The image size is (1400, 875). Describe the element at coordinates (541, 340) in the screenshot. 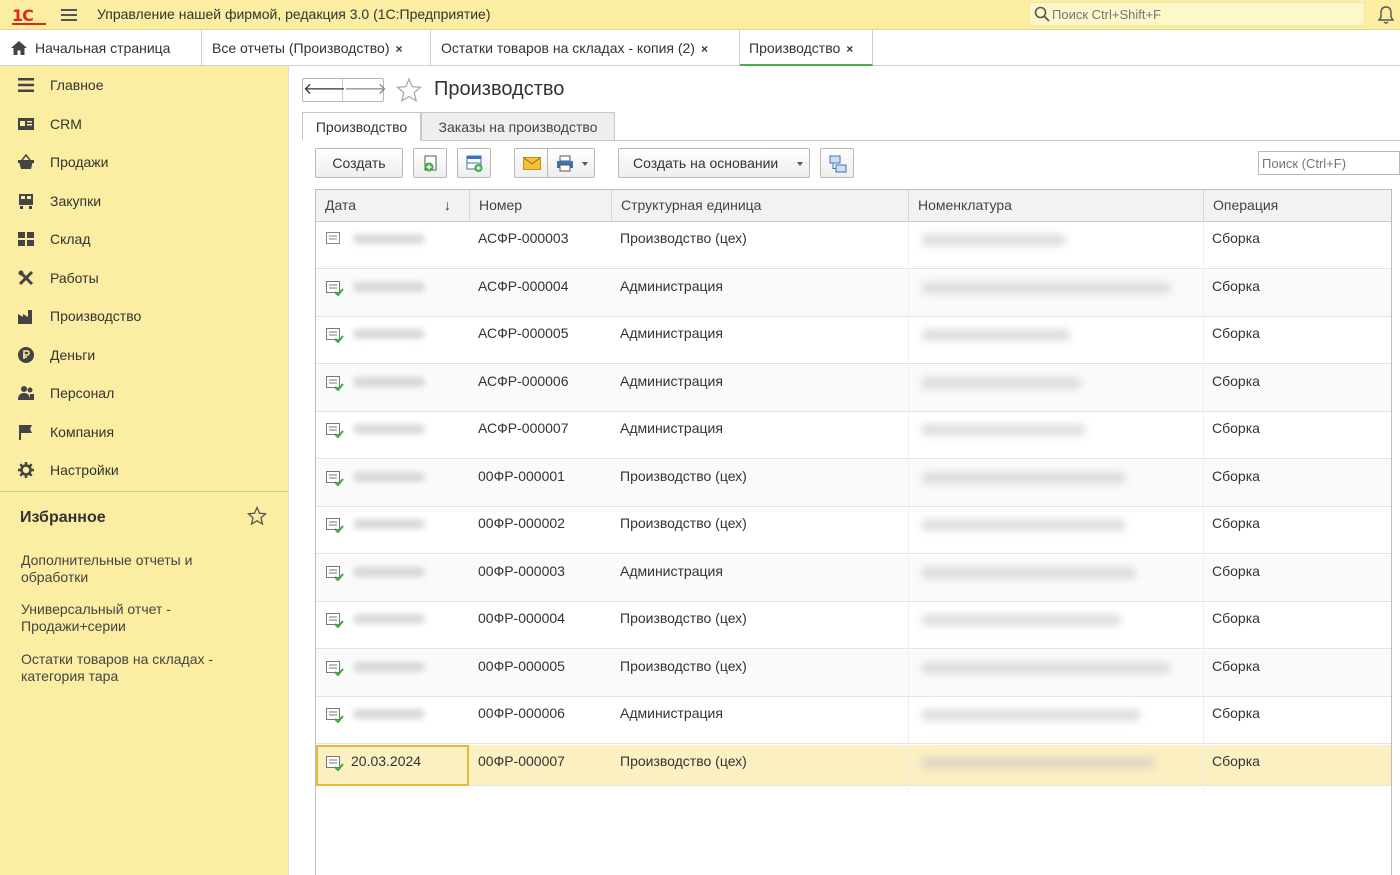

I see `cell-number: АСФР-000005` at that location.